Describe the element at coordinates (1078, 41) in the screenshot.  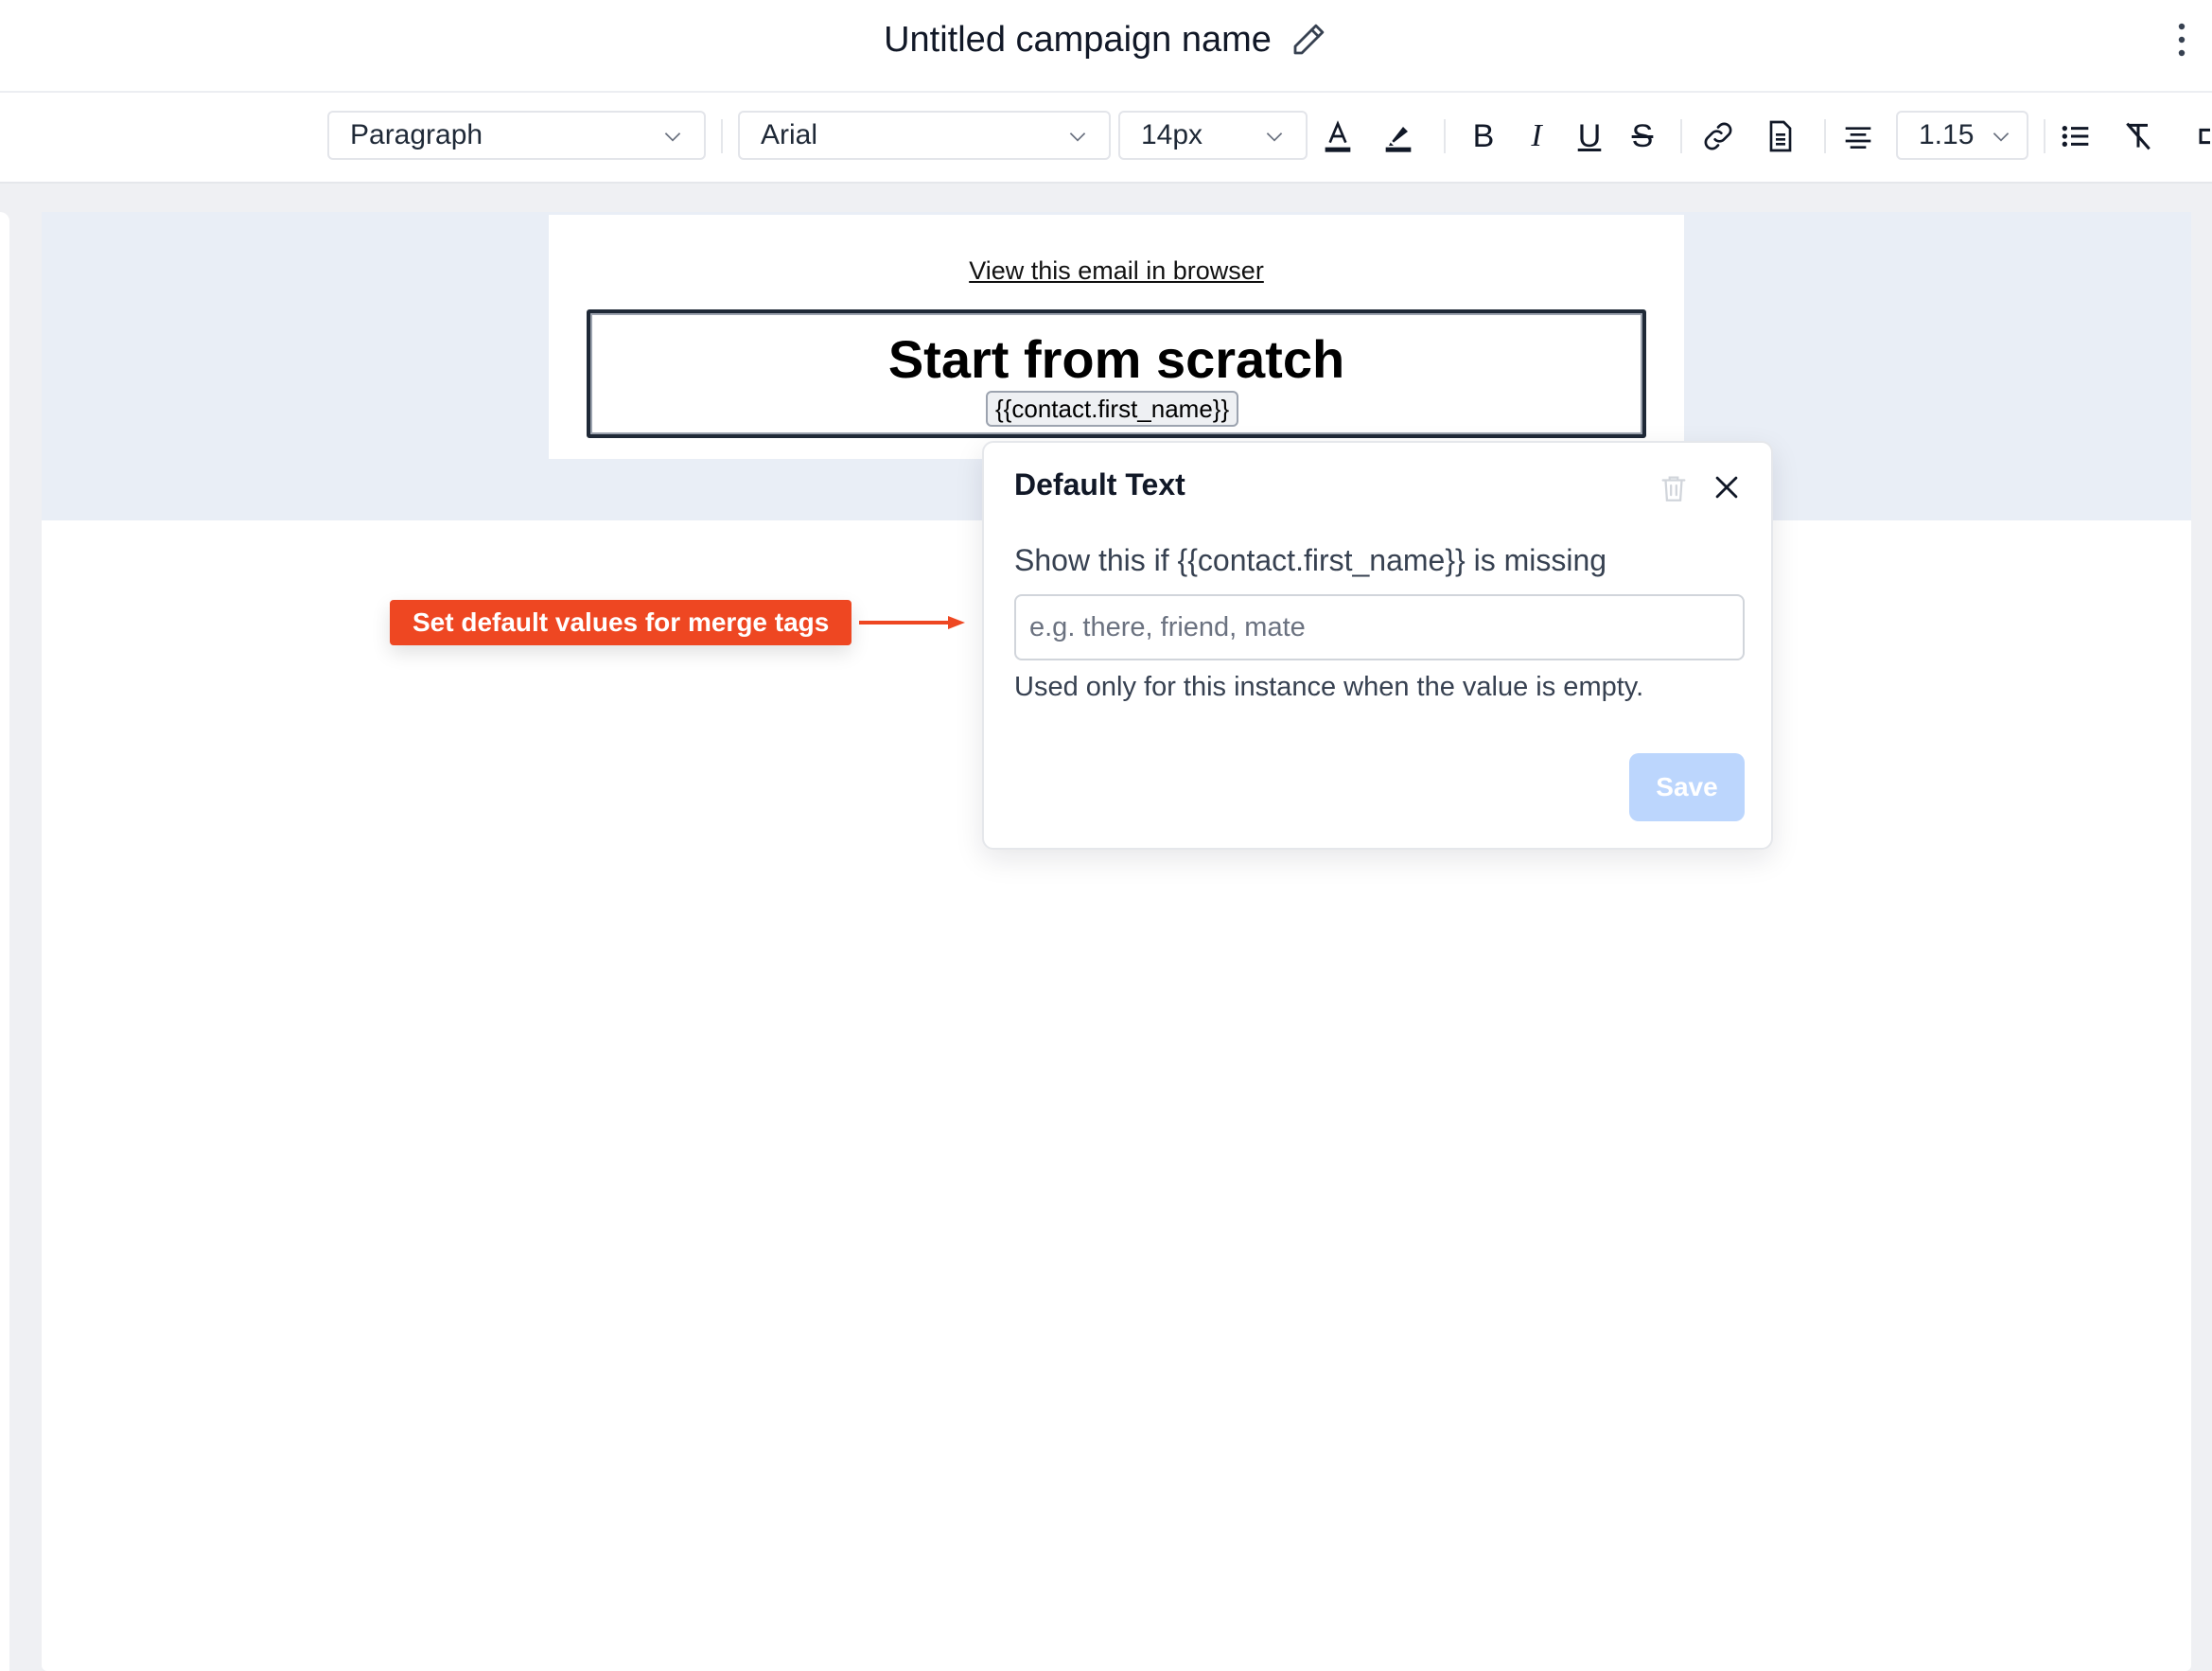
I see `campaign-title: Untitled campaign name` at that location.